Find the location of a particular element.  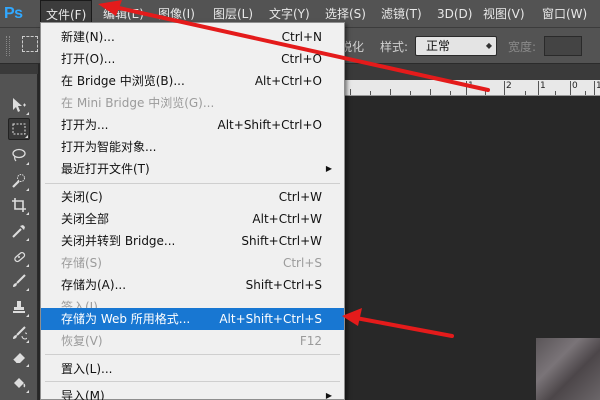

menu-item-label: 关闭(C) is located at coordinates (82, 197).